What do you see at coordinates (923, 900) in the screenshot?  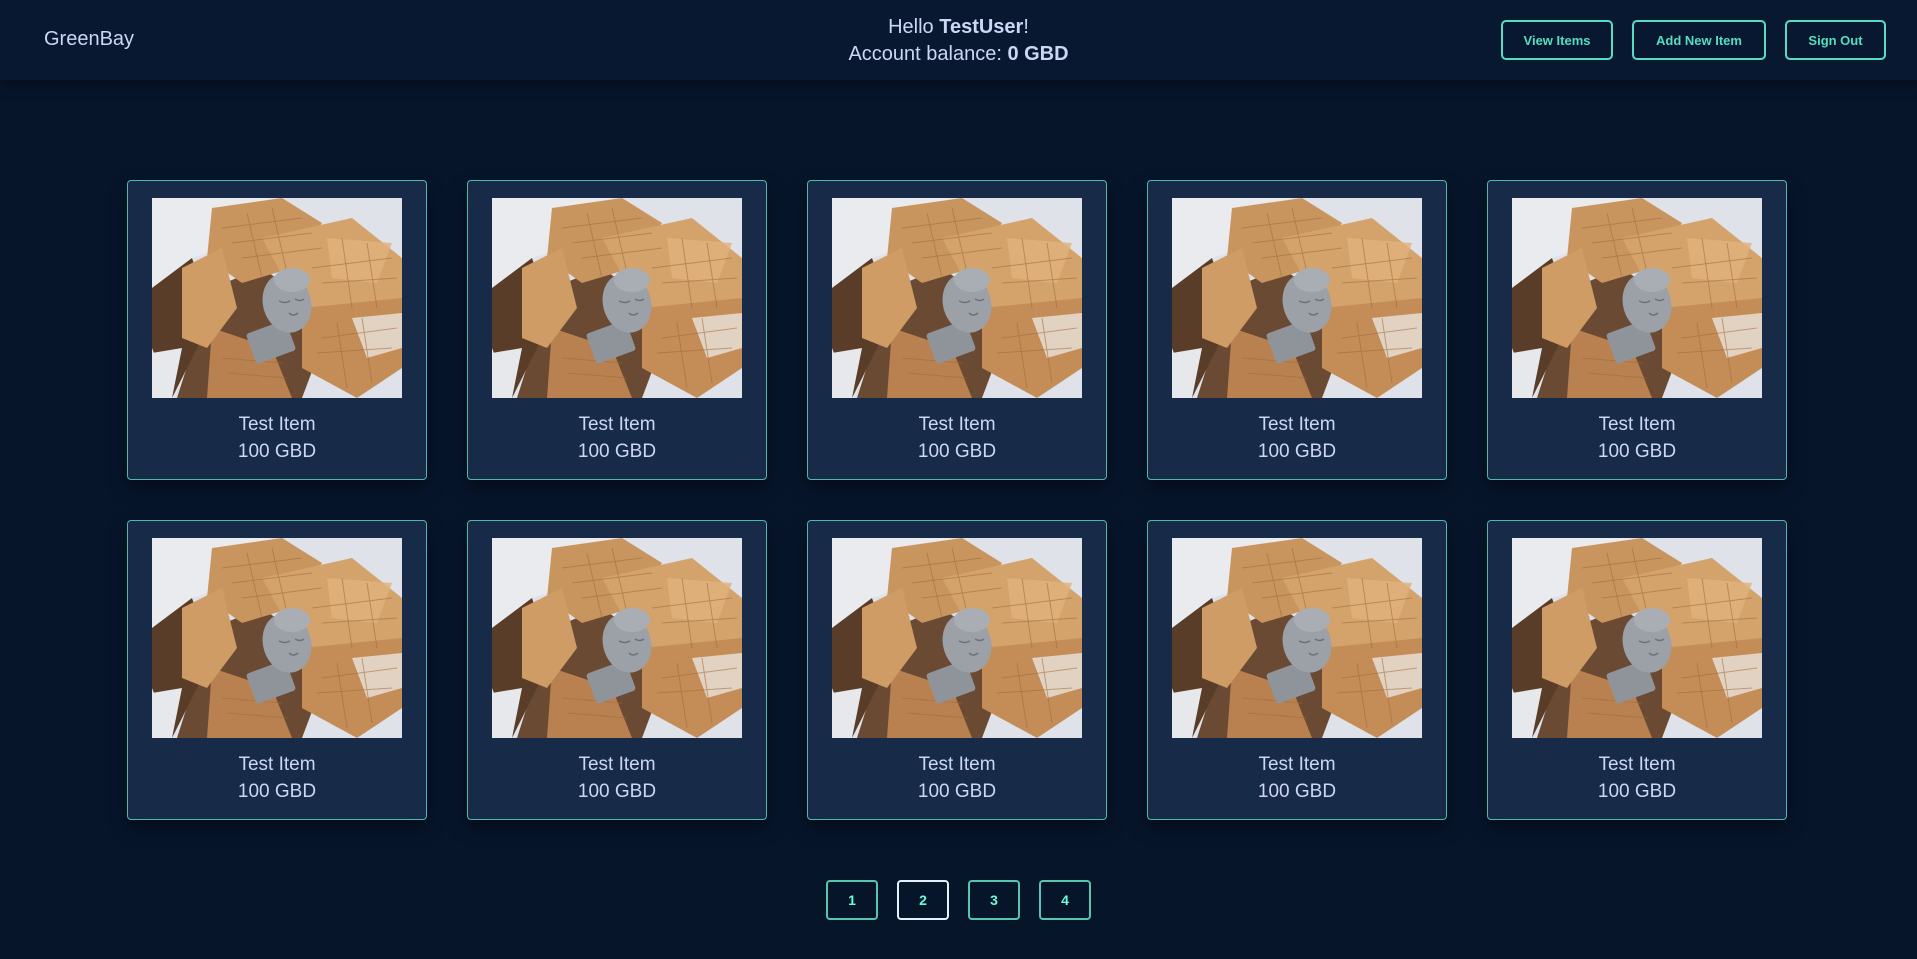 I see `page-button-2-current: 2` at bounding box center [923, 900].